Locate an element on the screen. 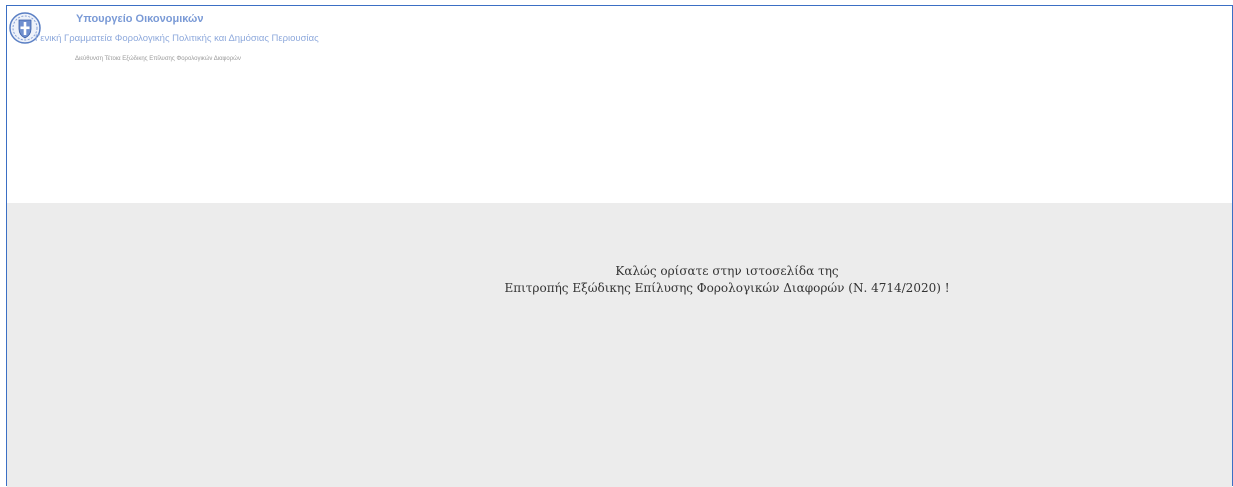 The image size is (1233, 487). ministry-title: Υπουργείο Οικονομικών is located at coordinates (140, 19).